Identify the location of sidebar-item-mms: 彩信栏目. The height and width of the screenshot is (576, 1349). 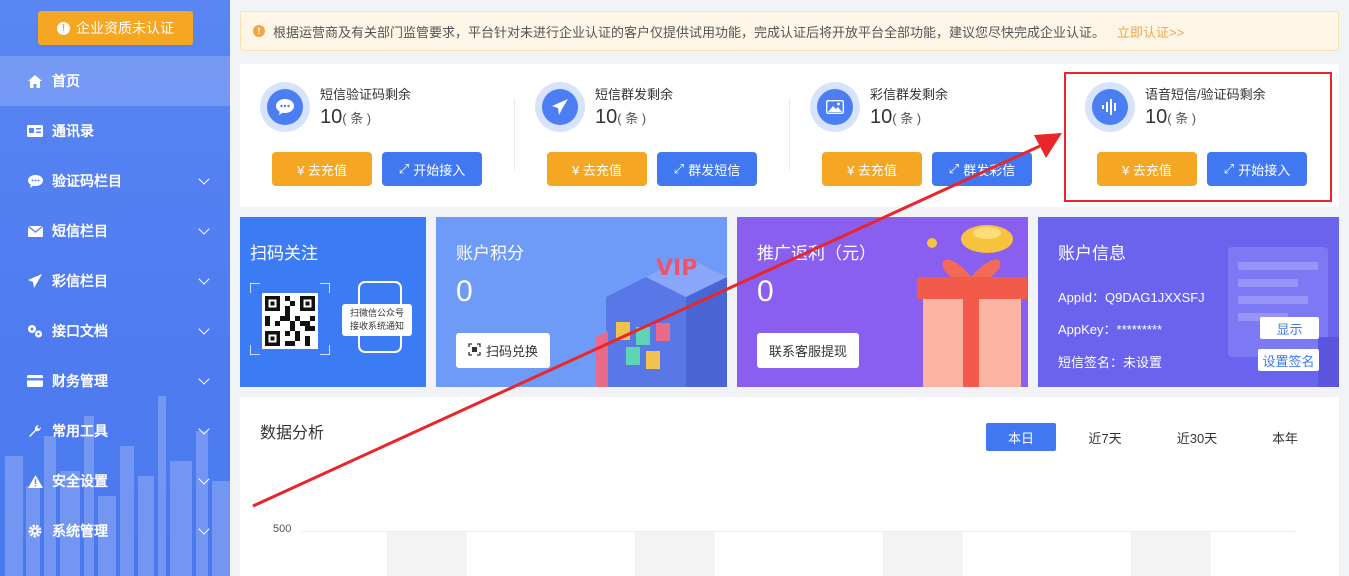
(115, 281).